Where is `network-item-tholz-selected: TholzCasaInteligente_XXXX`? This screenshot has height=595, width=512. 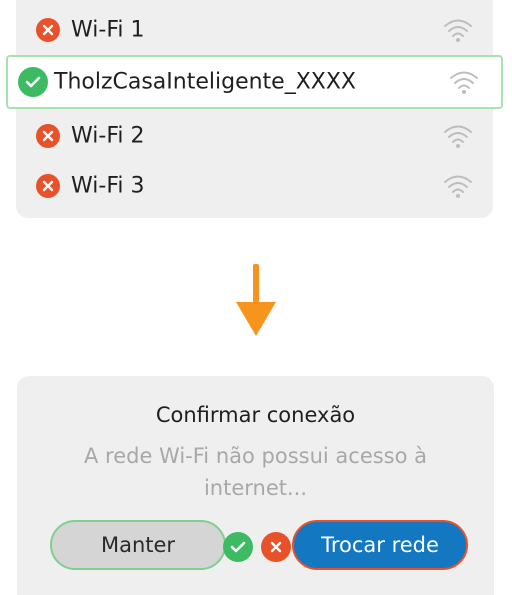 network-item-tholz-selected: TholzCasaInteligente_XXXX is located at coordinates (254, 82).